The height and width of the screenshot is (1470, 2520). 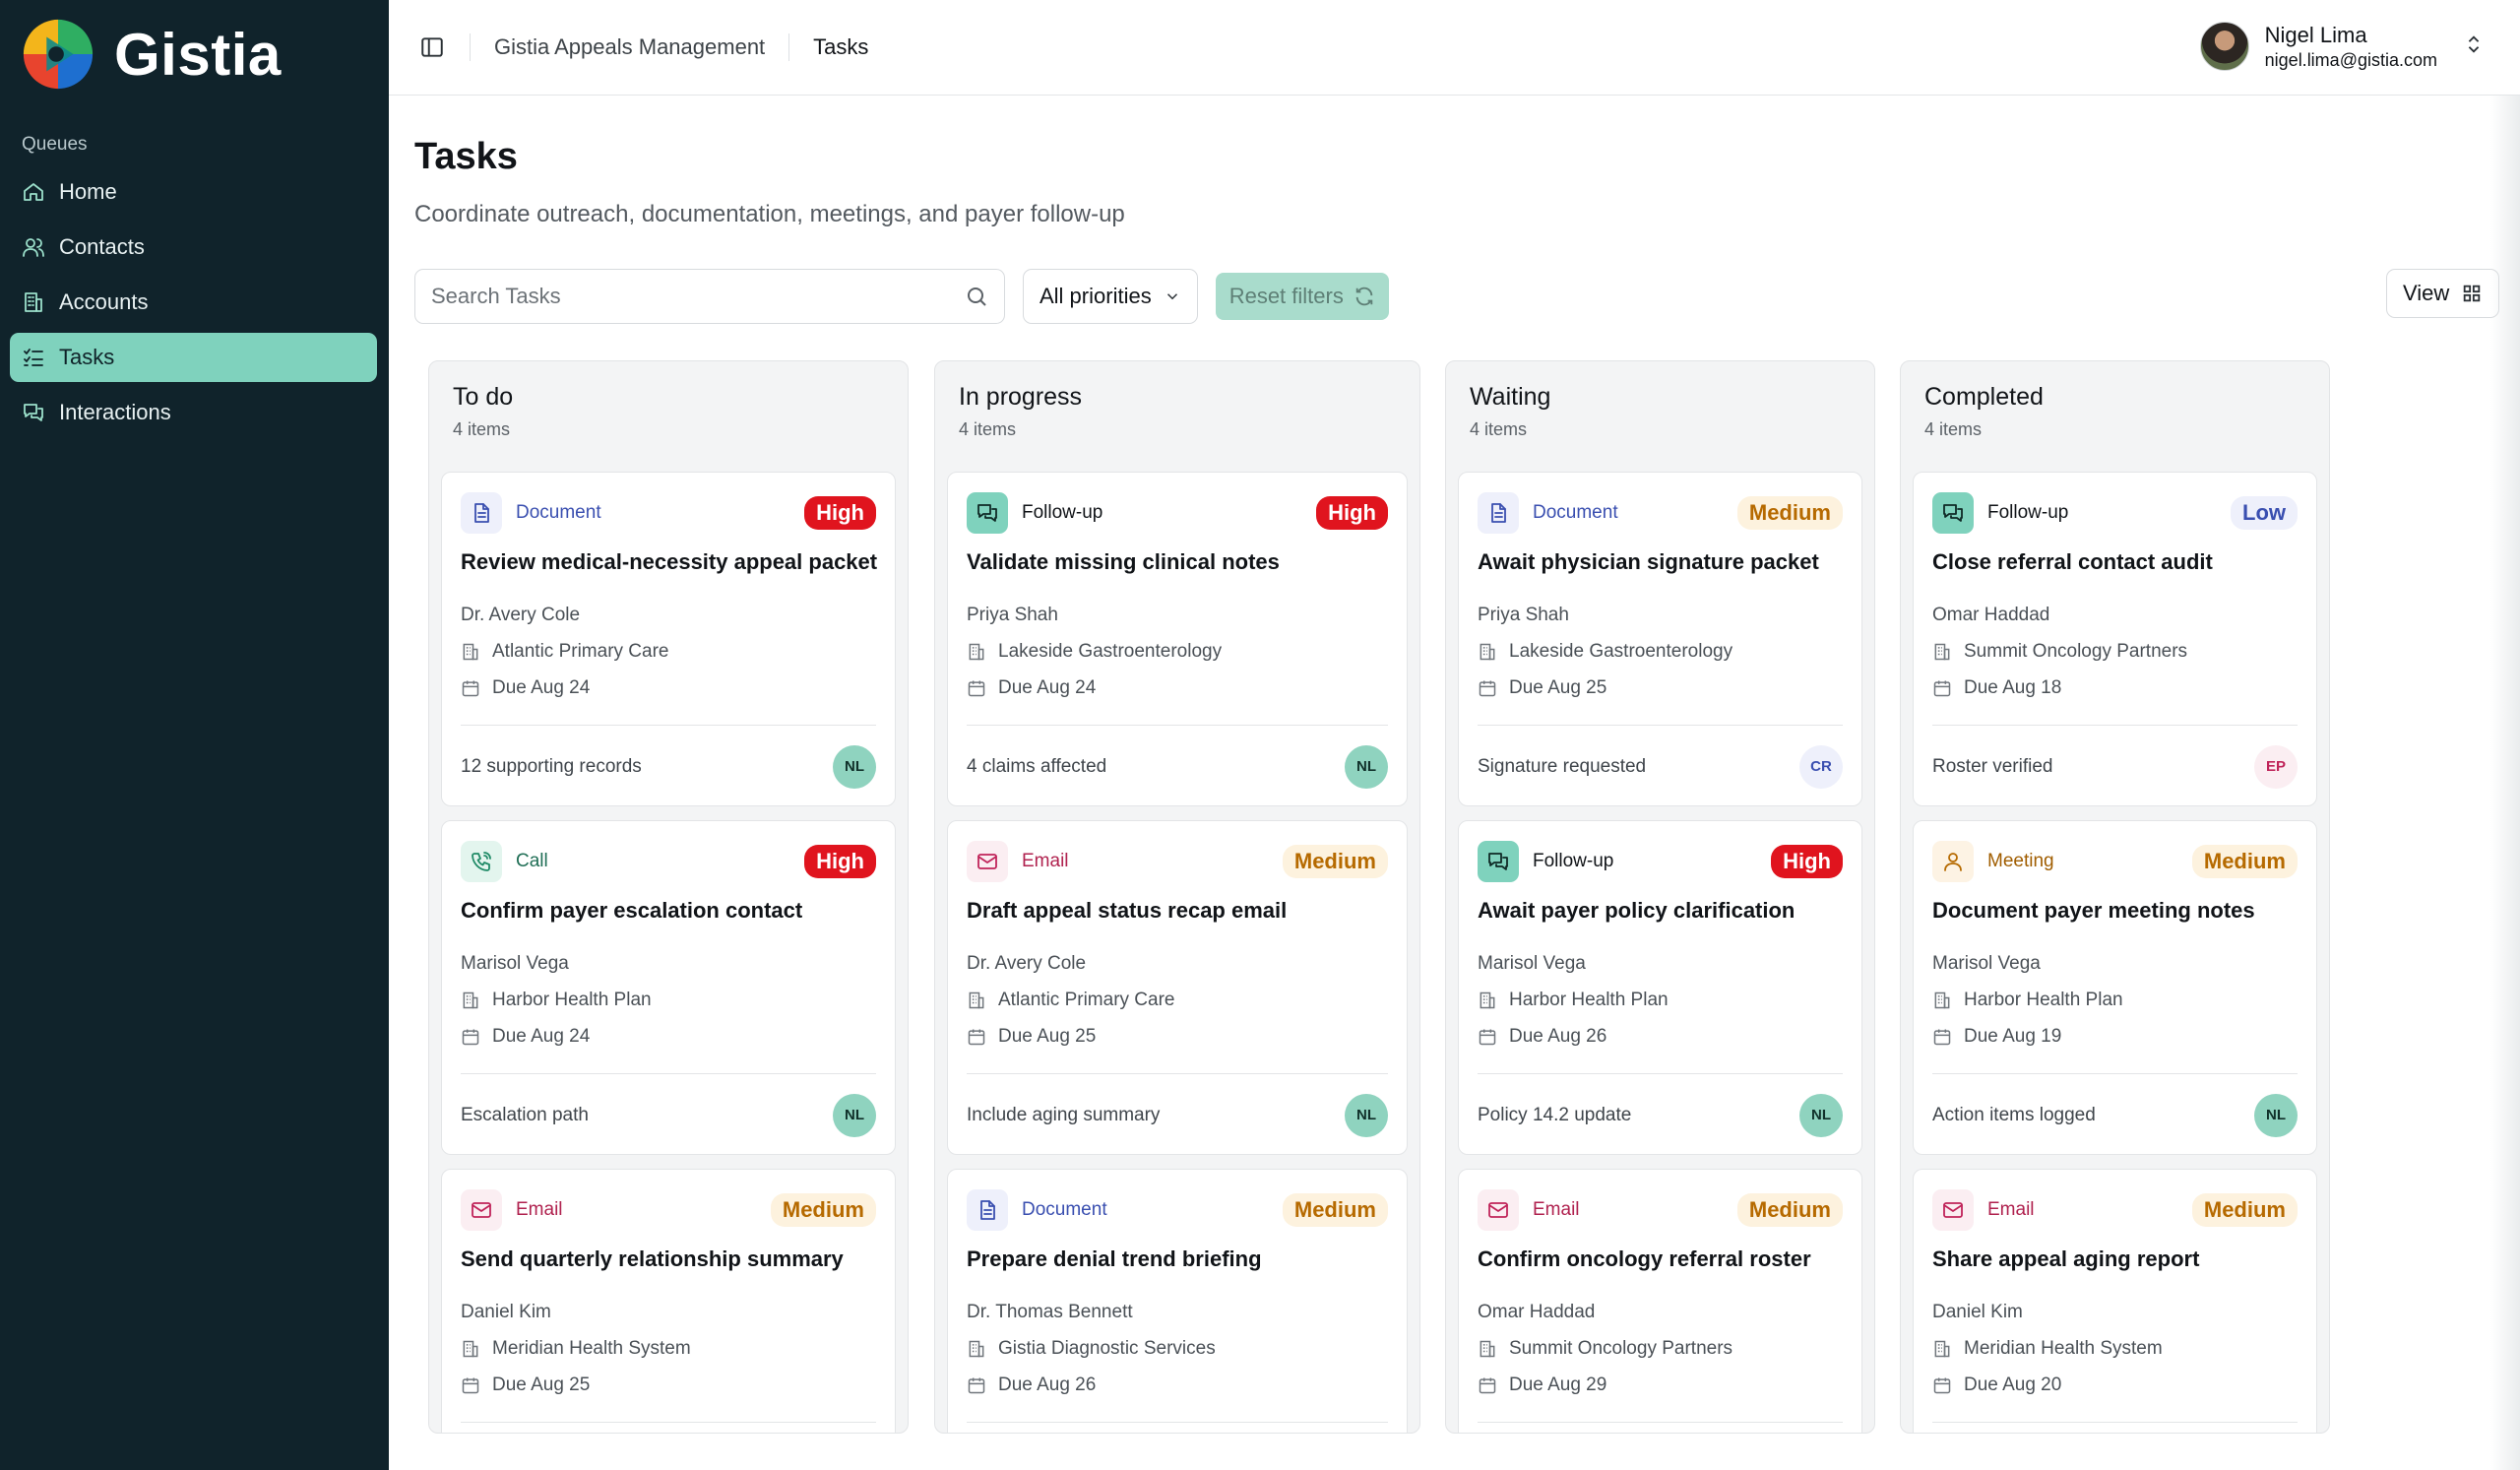 I want to click on task-contact: Daniel Kim, so click(x=668, y=1312).